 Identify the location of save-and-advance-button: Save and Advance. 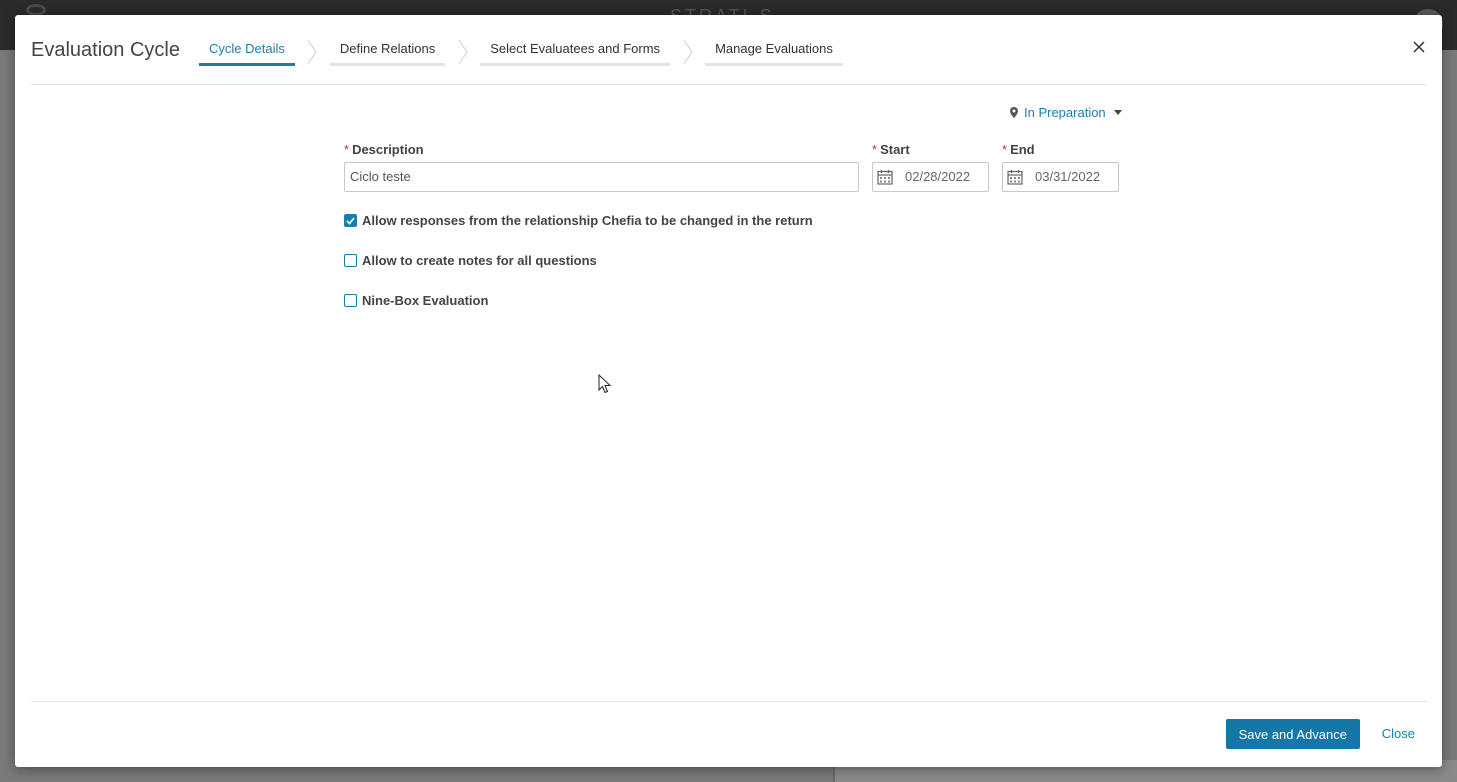
(1292, 734).